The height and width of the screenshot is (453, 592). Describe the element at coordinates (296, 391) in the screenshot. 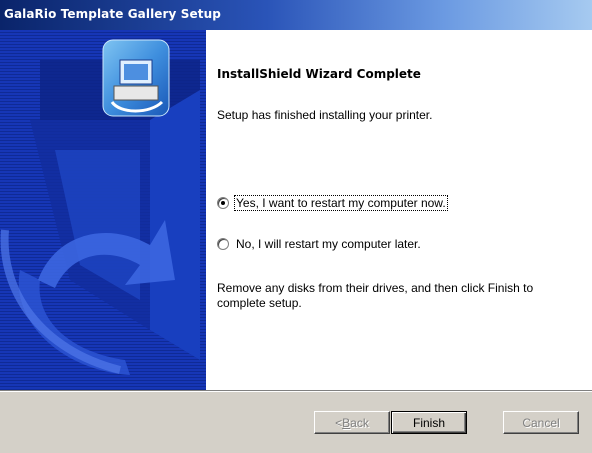

I see `footer-divider` at that location.